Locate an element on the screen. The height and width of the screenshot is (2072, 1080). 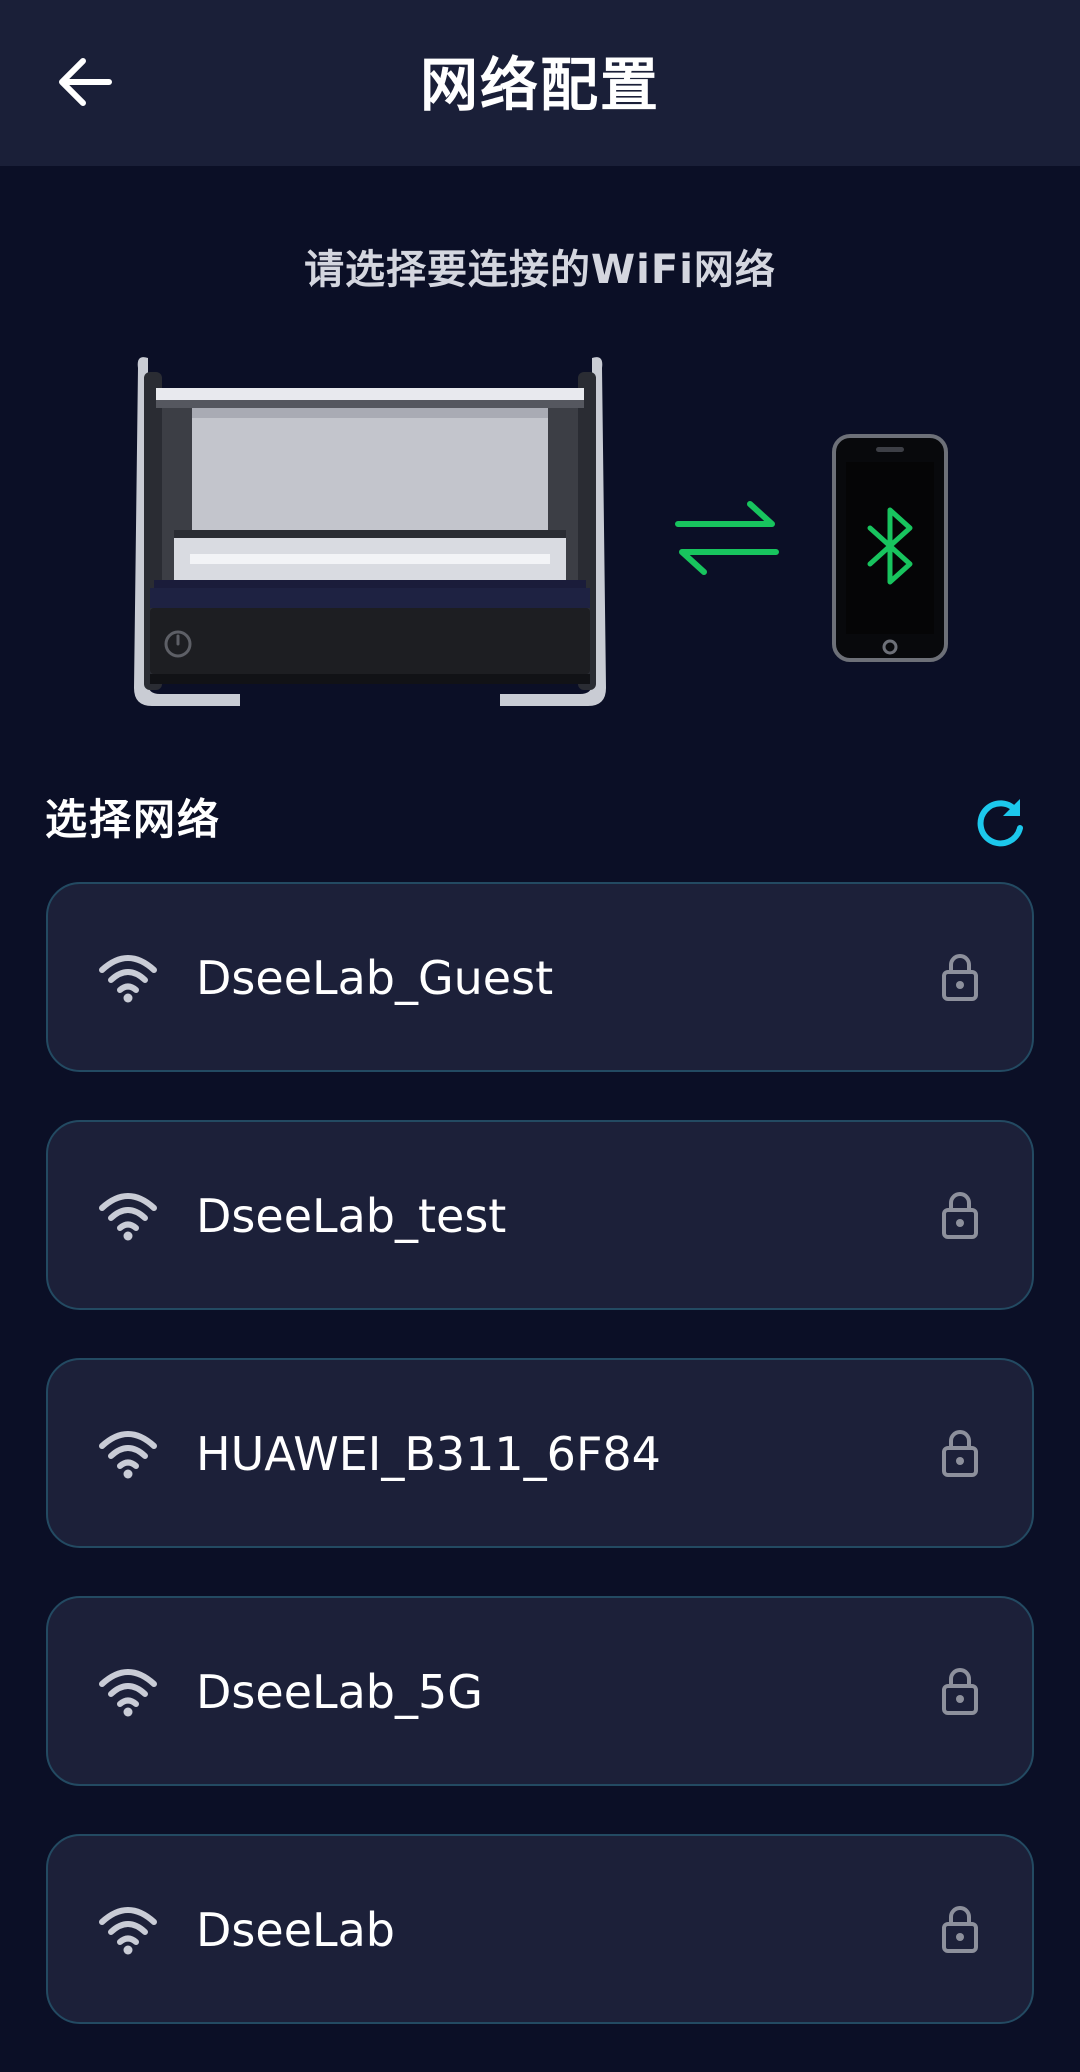
refresh-button is located at coordinates (1000, 822).